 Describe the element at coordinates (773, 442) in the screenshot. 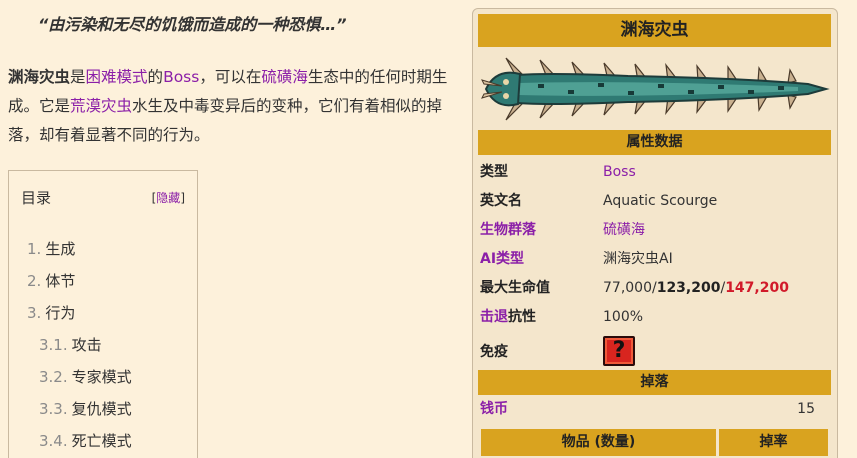

I see `drops-col-rate: 掉率` at that location.